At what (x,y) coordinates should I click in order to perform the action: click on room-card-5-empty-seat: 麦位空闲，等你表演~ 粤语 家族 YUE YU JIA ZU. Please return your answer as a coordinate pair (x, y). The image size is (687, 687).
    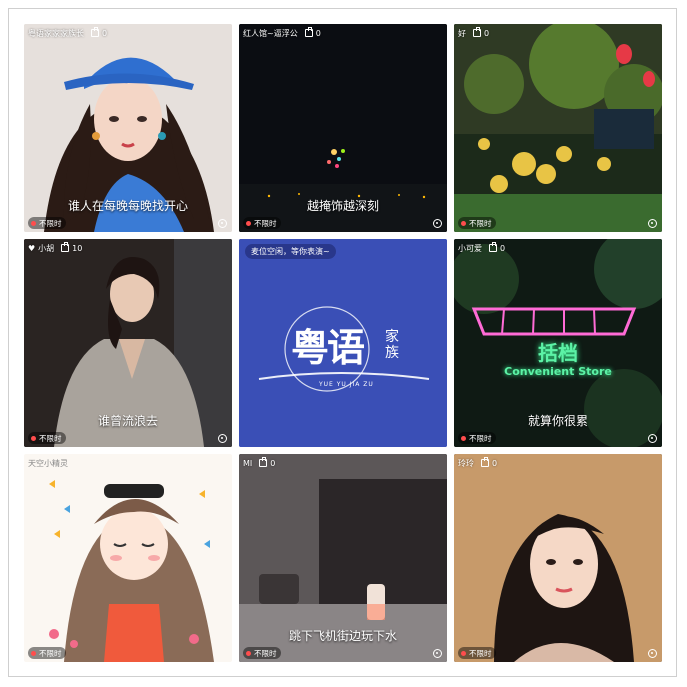
    Looking at the image, I should click on (343, 343).